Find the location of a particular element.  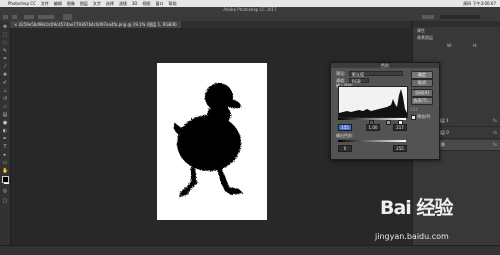

histogram-graph is located at coordinates (373, 103).